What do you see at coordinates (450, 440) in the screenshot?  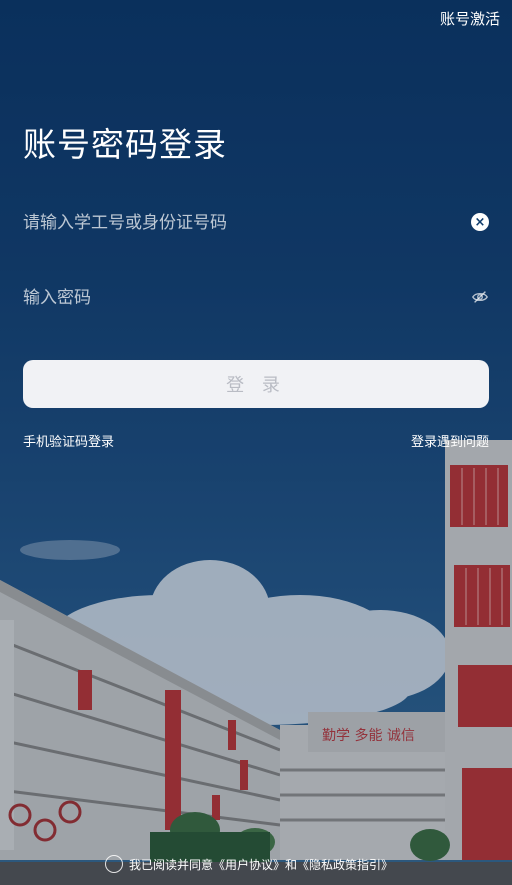 I see `login-problem-link: 登录遇到问题` at bounding box center [450, 440].